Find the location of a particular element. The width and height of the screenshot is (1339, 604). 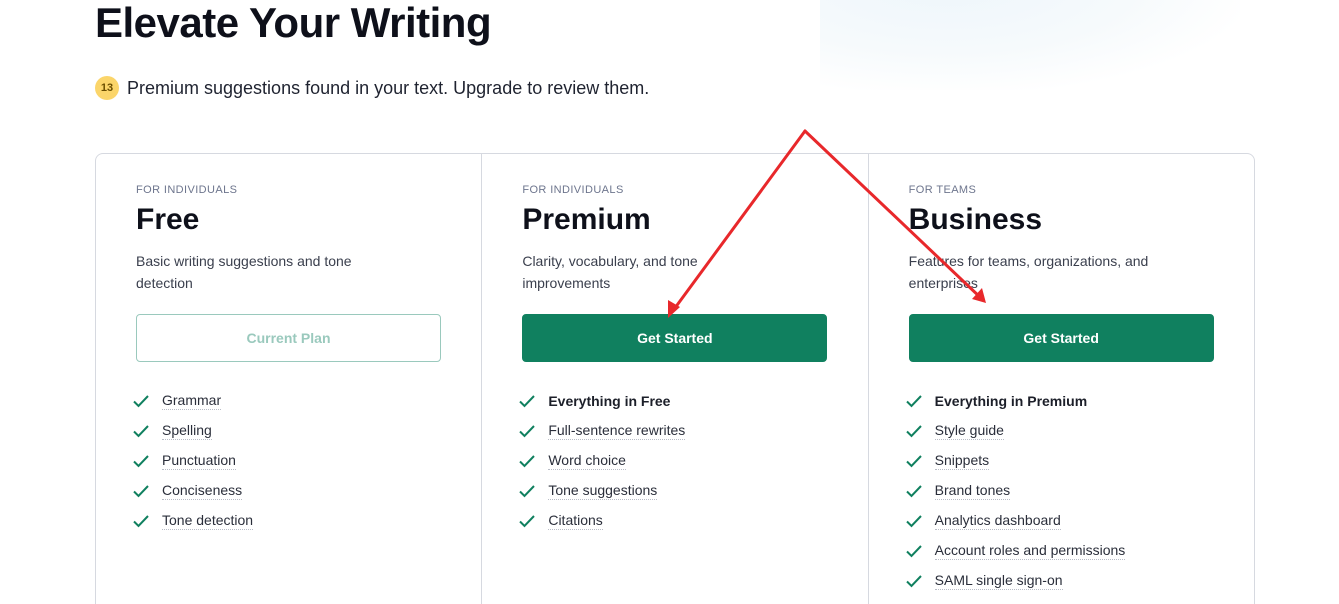

feature-label: Conciseness is located at coordinates (202, 491).